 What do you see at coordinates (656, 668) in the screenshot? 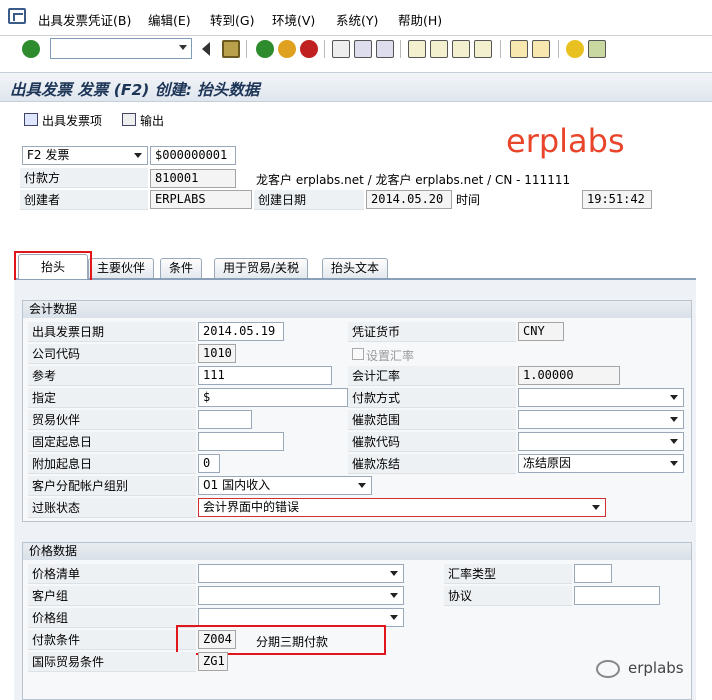
I see `wechat-account-label: erplabs` at bounding box center [656, 668].